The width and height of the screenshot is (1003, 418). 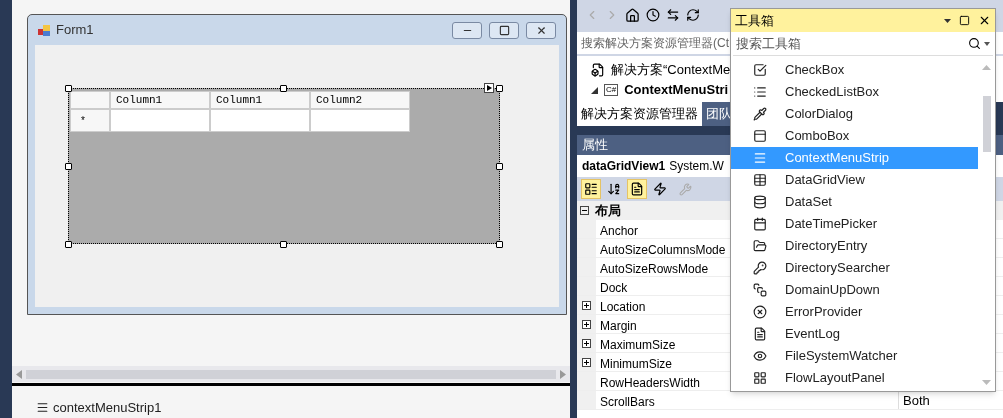 What do you see at coordinates (760, 334) in the screenshot?
I see `log-icon` at bounding box center [760, 334].